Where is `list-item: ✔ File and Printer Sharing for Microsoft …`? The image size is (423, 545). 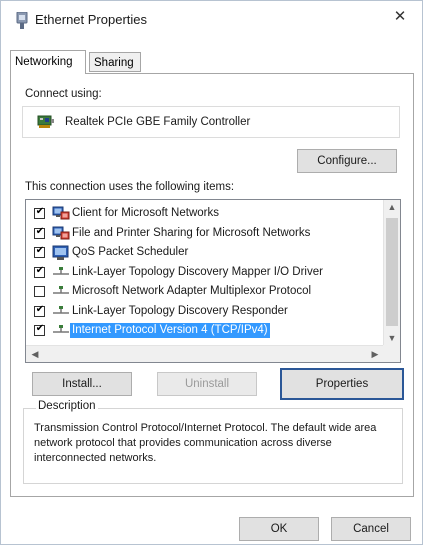 list-item: ✔ File and Printer Sharing for Microsoft … is located at coordinates (204, 234).